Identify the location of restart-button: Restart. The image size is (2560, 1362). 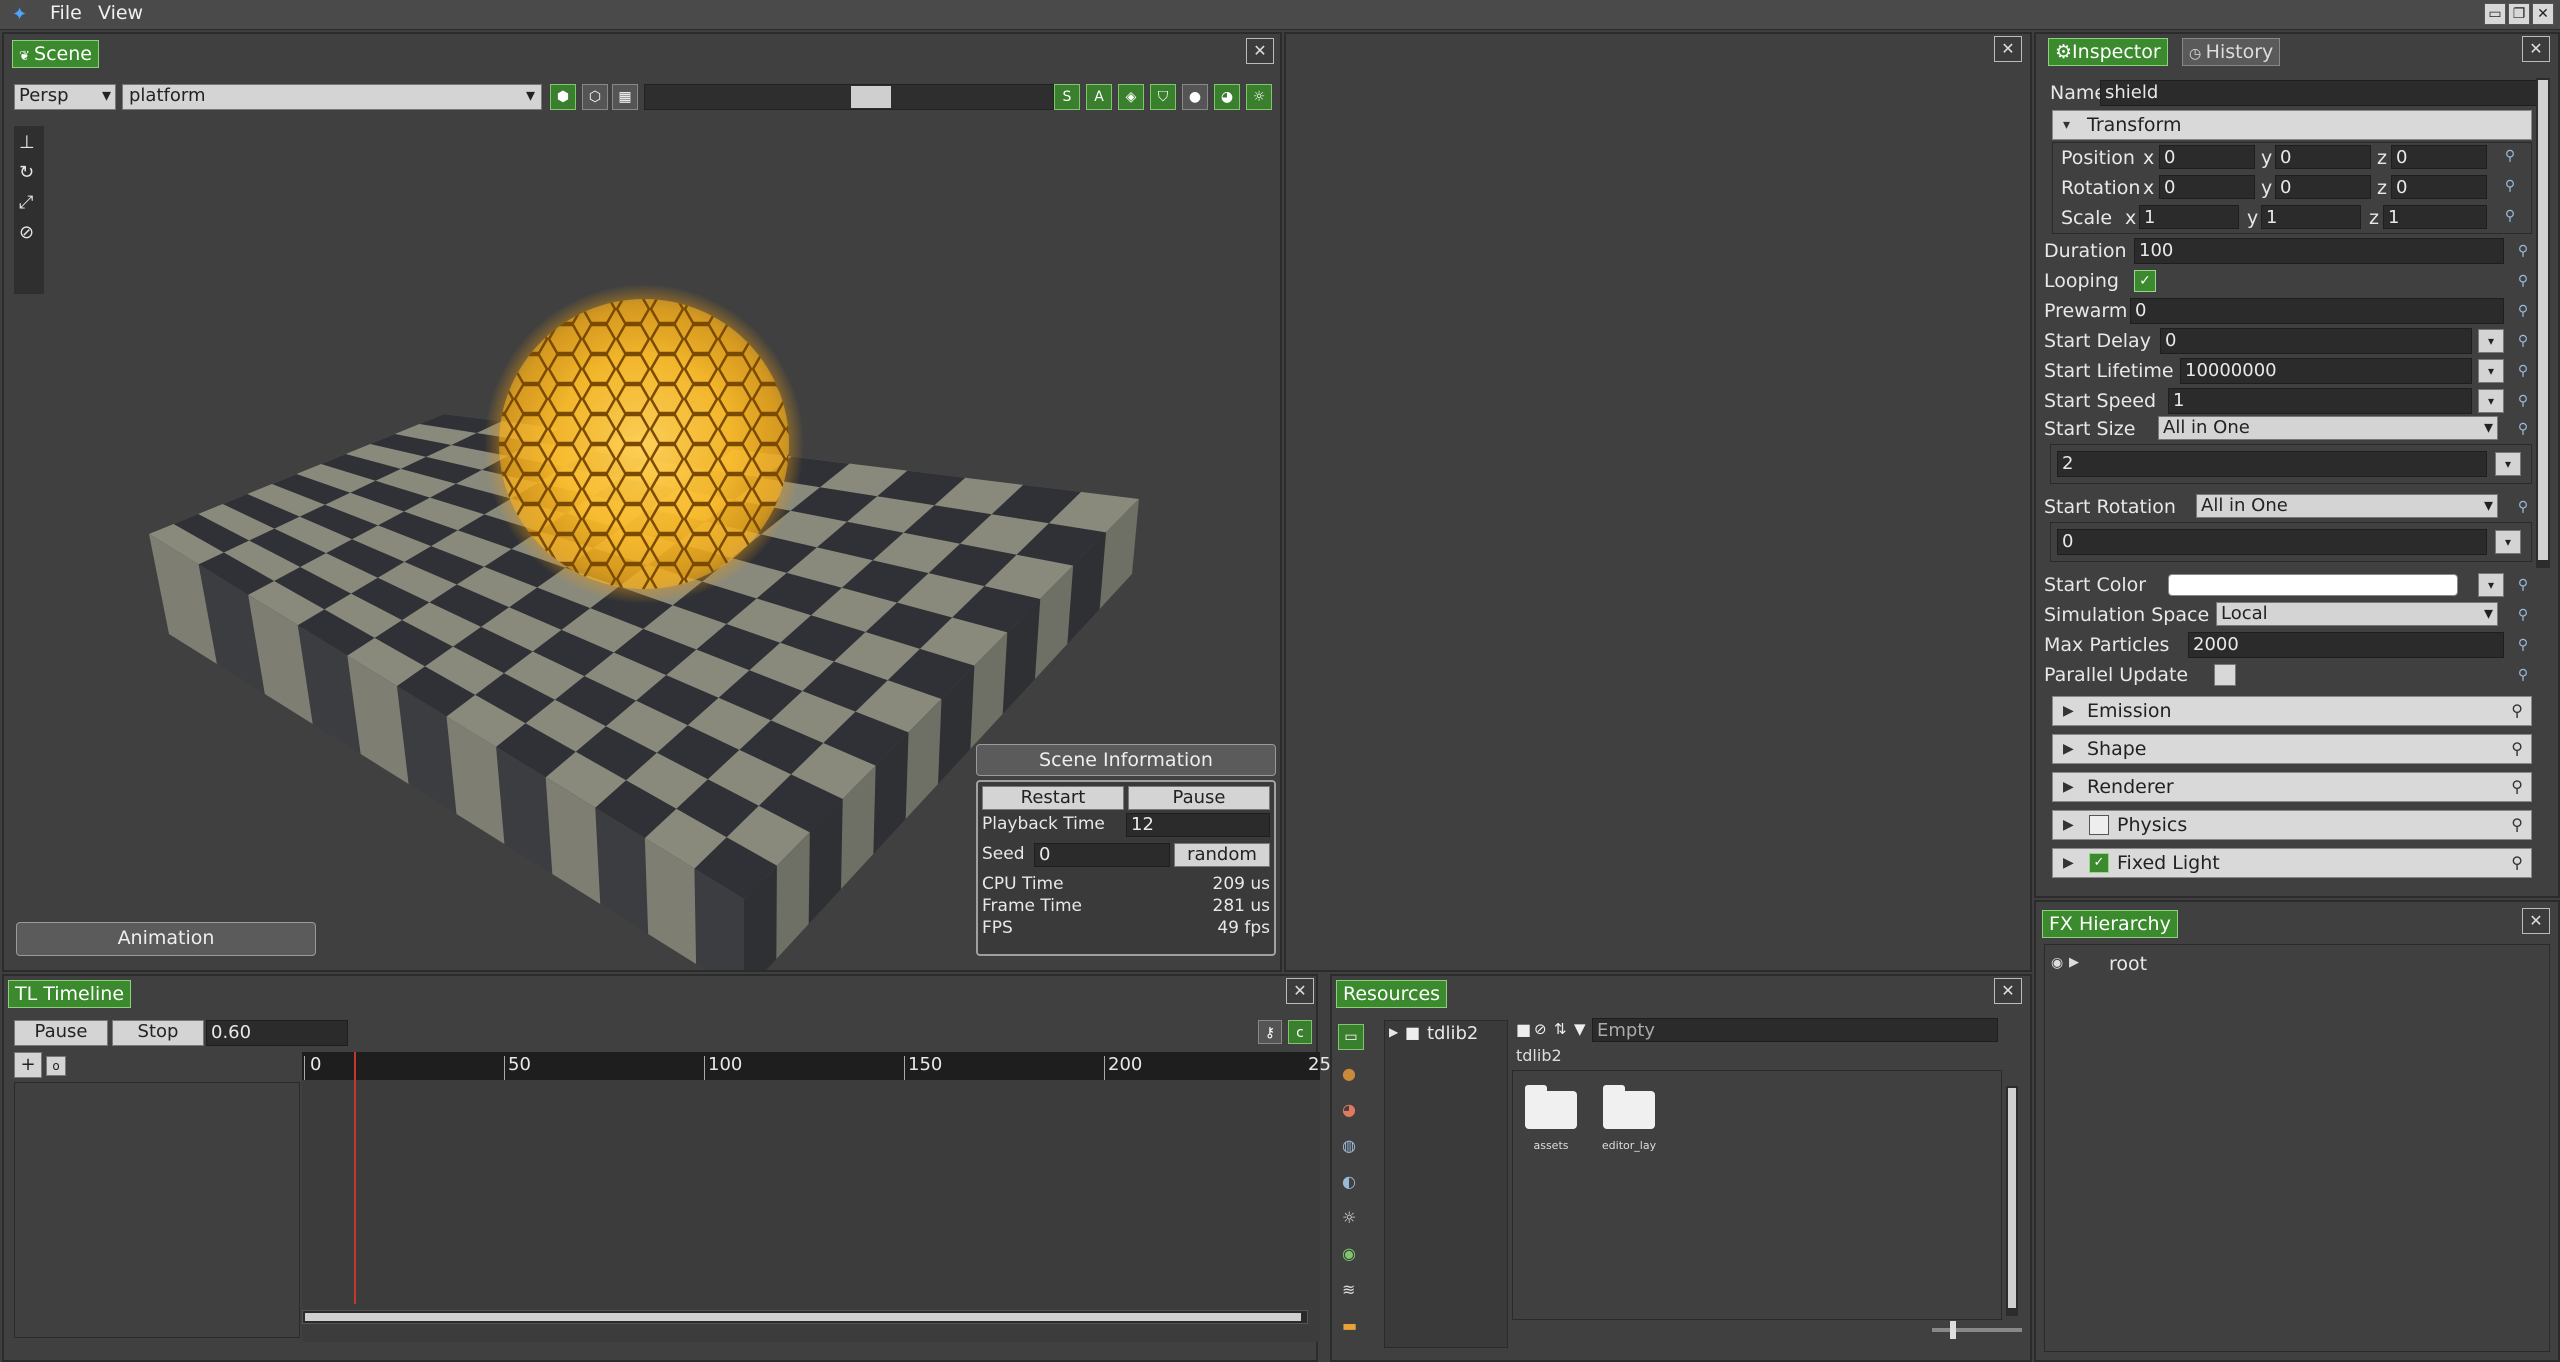
(1053, 798).